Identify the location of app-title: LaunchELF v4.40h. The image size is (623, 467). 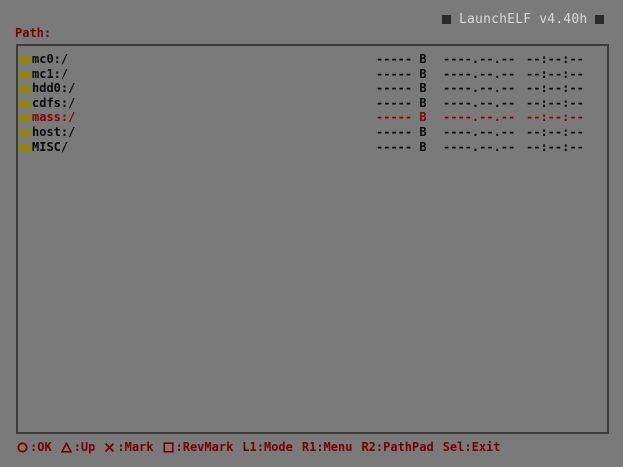
(523, 19).